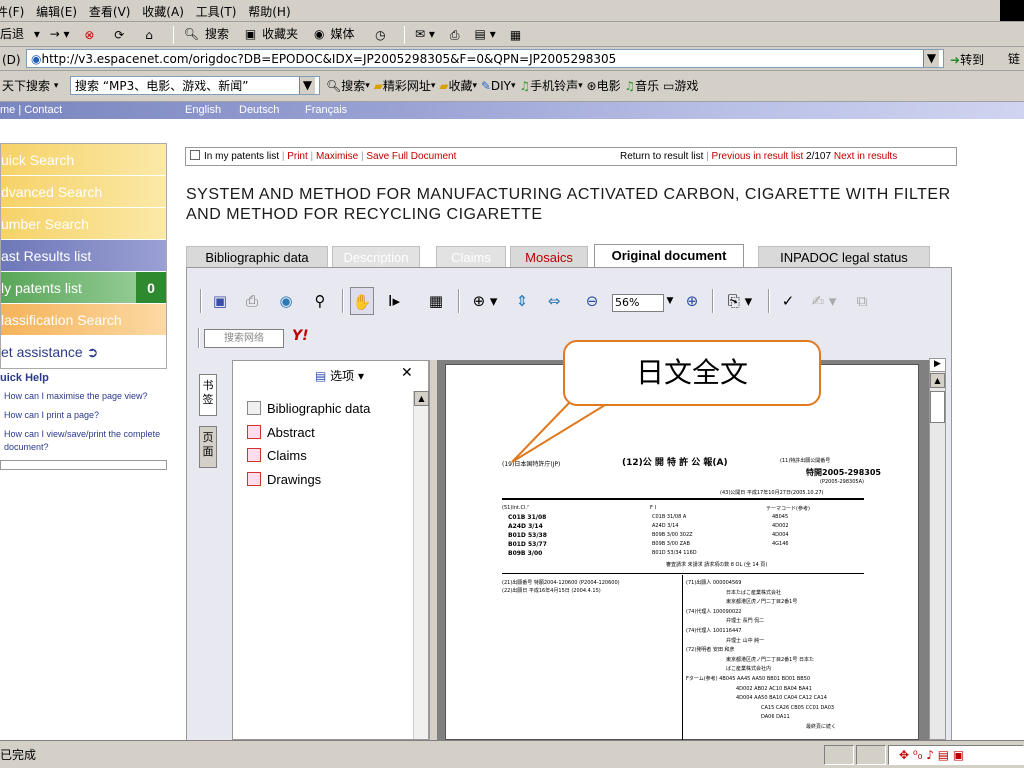 The image size is (1024, 768). What do you see at coordinates (862, 301) in the screenshot?
I see `copy-icon: ⧉` at bounding box center [862, 301].